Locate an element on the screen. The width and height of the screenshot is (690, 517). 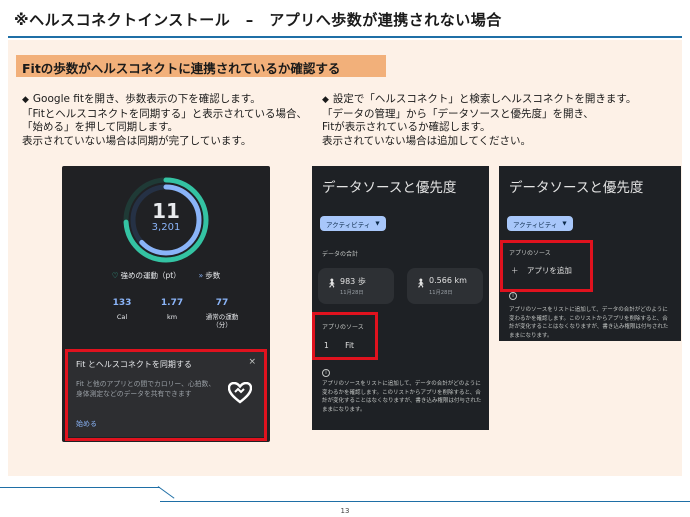
slide-title: ※ヘルスコネクトインストール – アプリへ歩数が連携されない場合 is located at coordinates (258, 20).